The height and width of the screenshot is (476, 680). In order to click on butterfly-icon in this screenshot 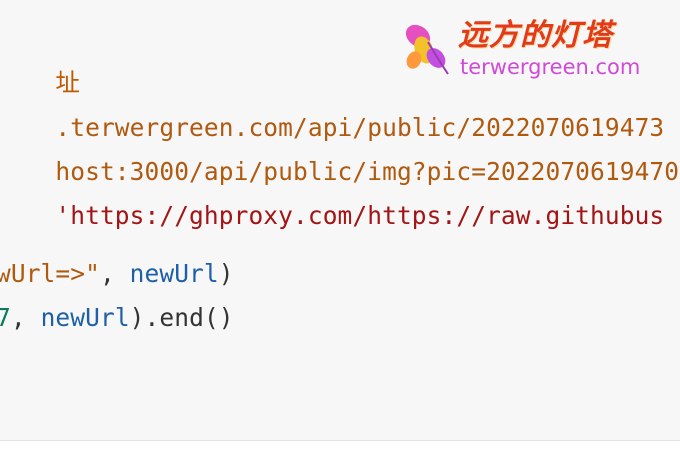, I will do `click(427, 49)`.